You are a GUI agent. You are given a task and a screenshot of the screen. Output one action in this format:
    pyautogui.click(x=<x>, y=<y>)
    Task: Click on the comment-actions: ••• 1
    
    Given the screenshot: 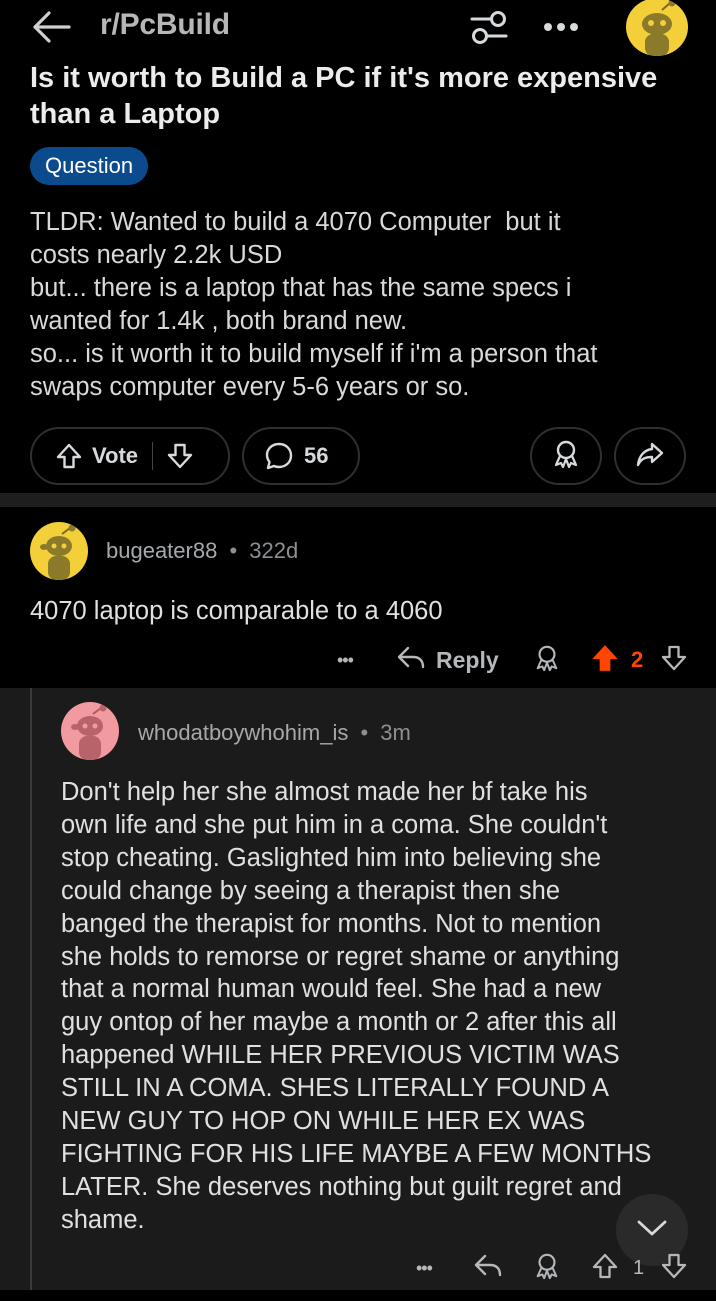 What is the action you would take?
    pyautogui.click(x=358, y=1267)
    